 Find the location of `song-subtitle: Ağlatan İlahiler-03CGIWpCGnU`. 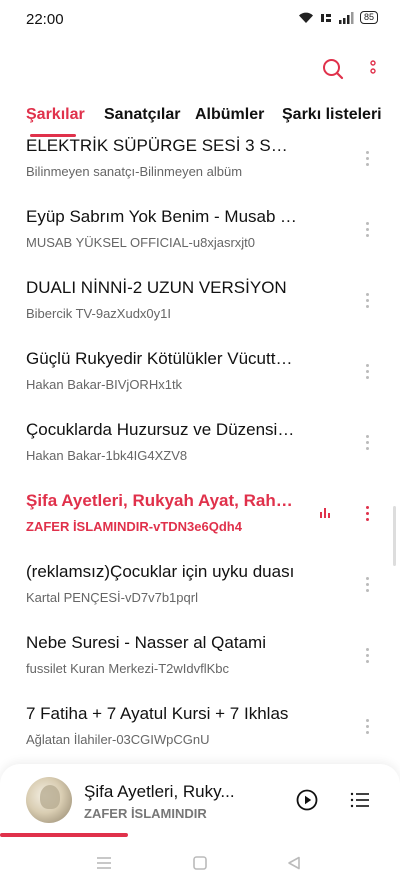

song-subtitle: Ağlatan İlahiler-03CGIWpCGnU is located at coordinates (118, 739).